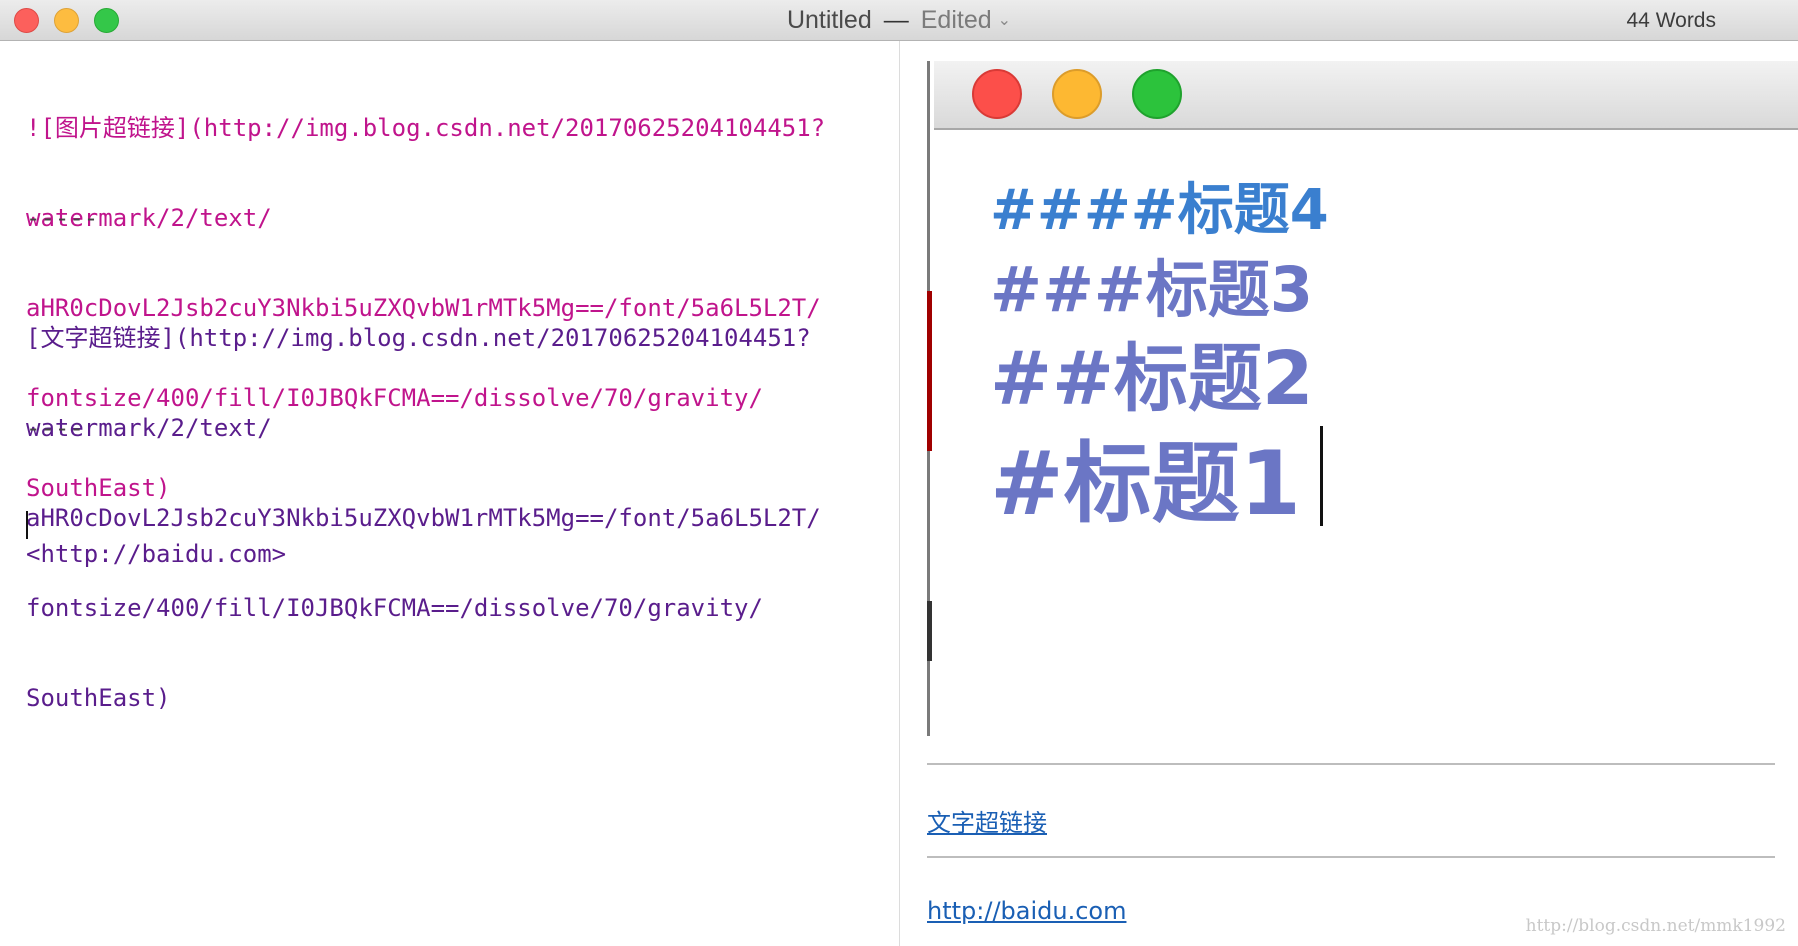  I want to click on preview-autolink: http://baidu.com, so click(1026, 911).